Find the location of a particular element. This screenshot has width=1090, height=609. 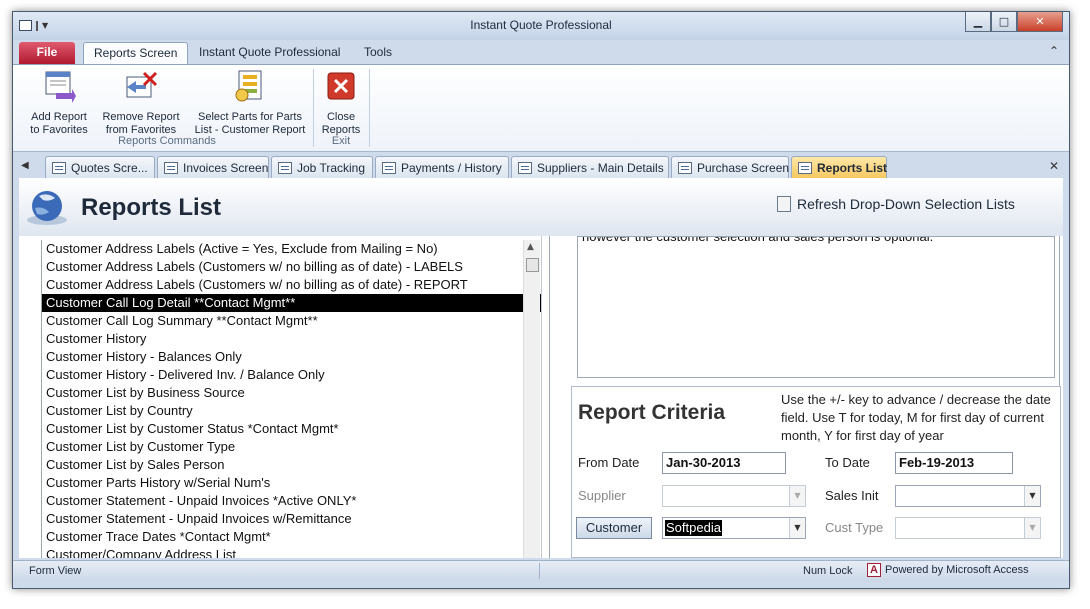

tab-instant-quote-professional: Instant Quote Professional is located at coordinates (269, 53).